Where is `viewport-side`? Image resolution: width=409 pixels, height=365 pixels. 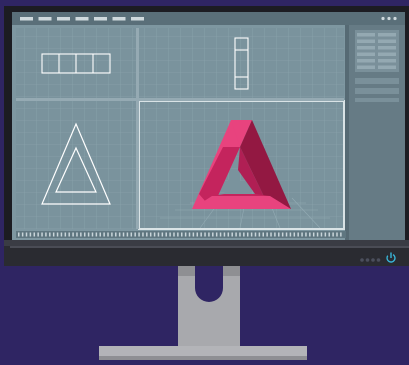 viewport-side is located at coordinates (241, 63).